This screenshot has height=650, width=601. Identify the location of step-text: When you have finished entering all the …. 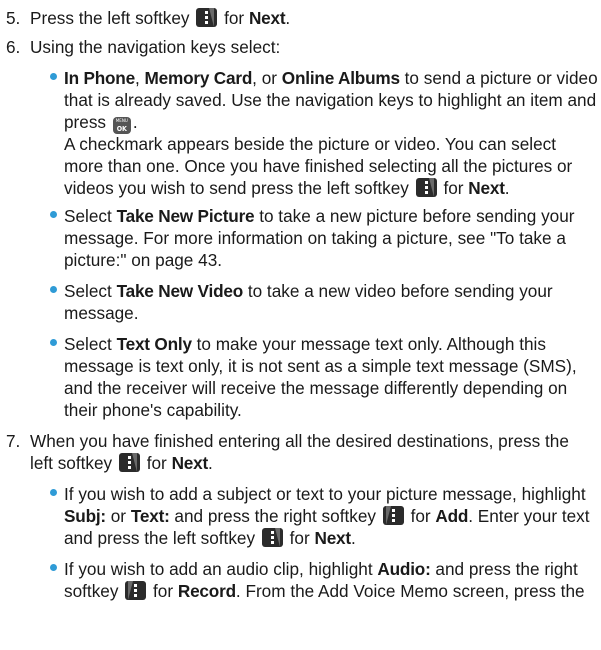
(299, 452).